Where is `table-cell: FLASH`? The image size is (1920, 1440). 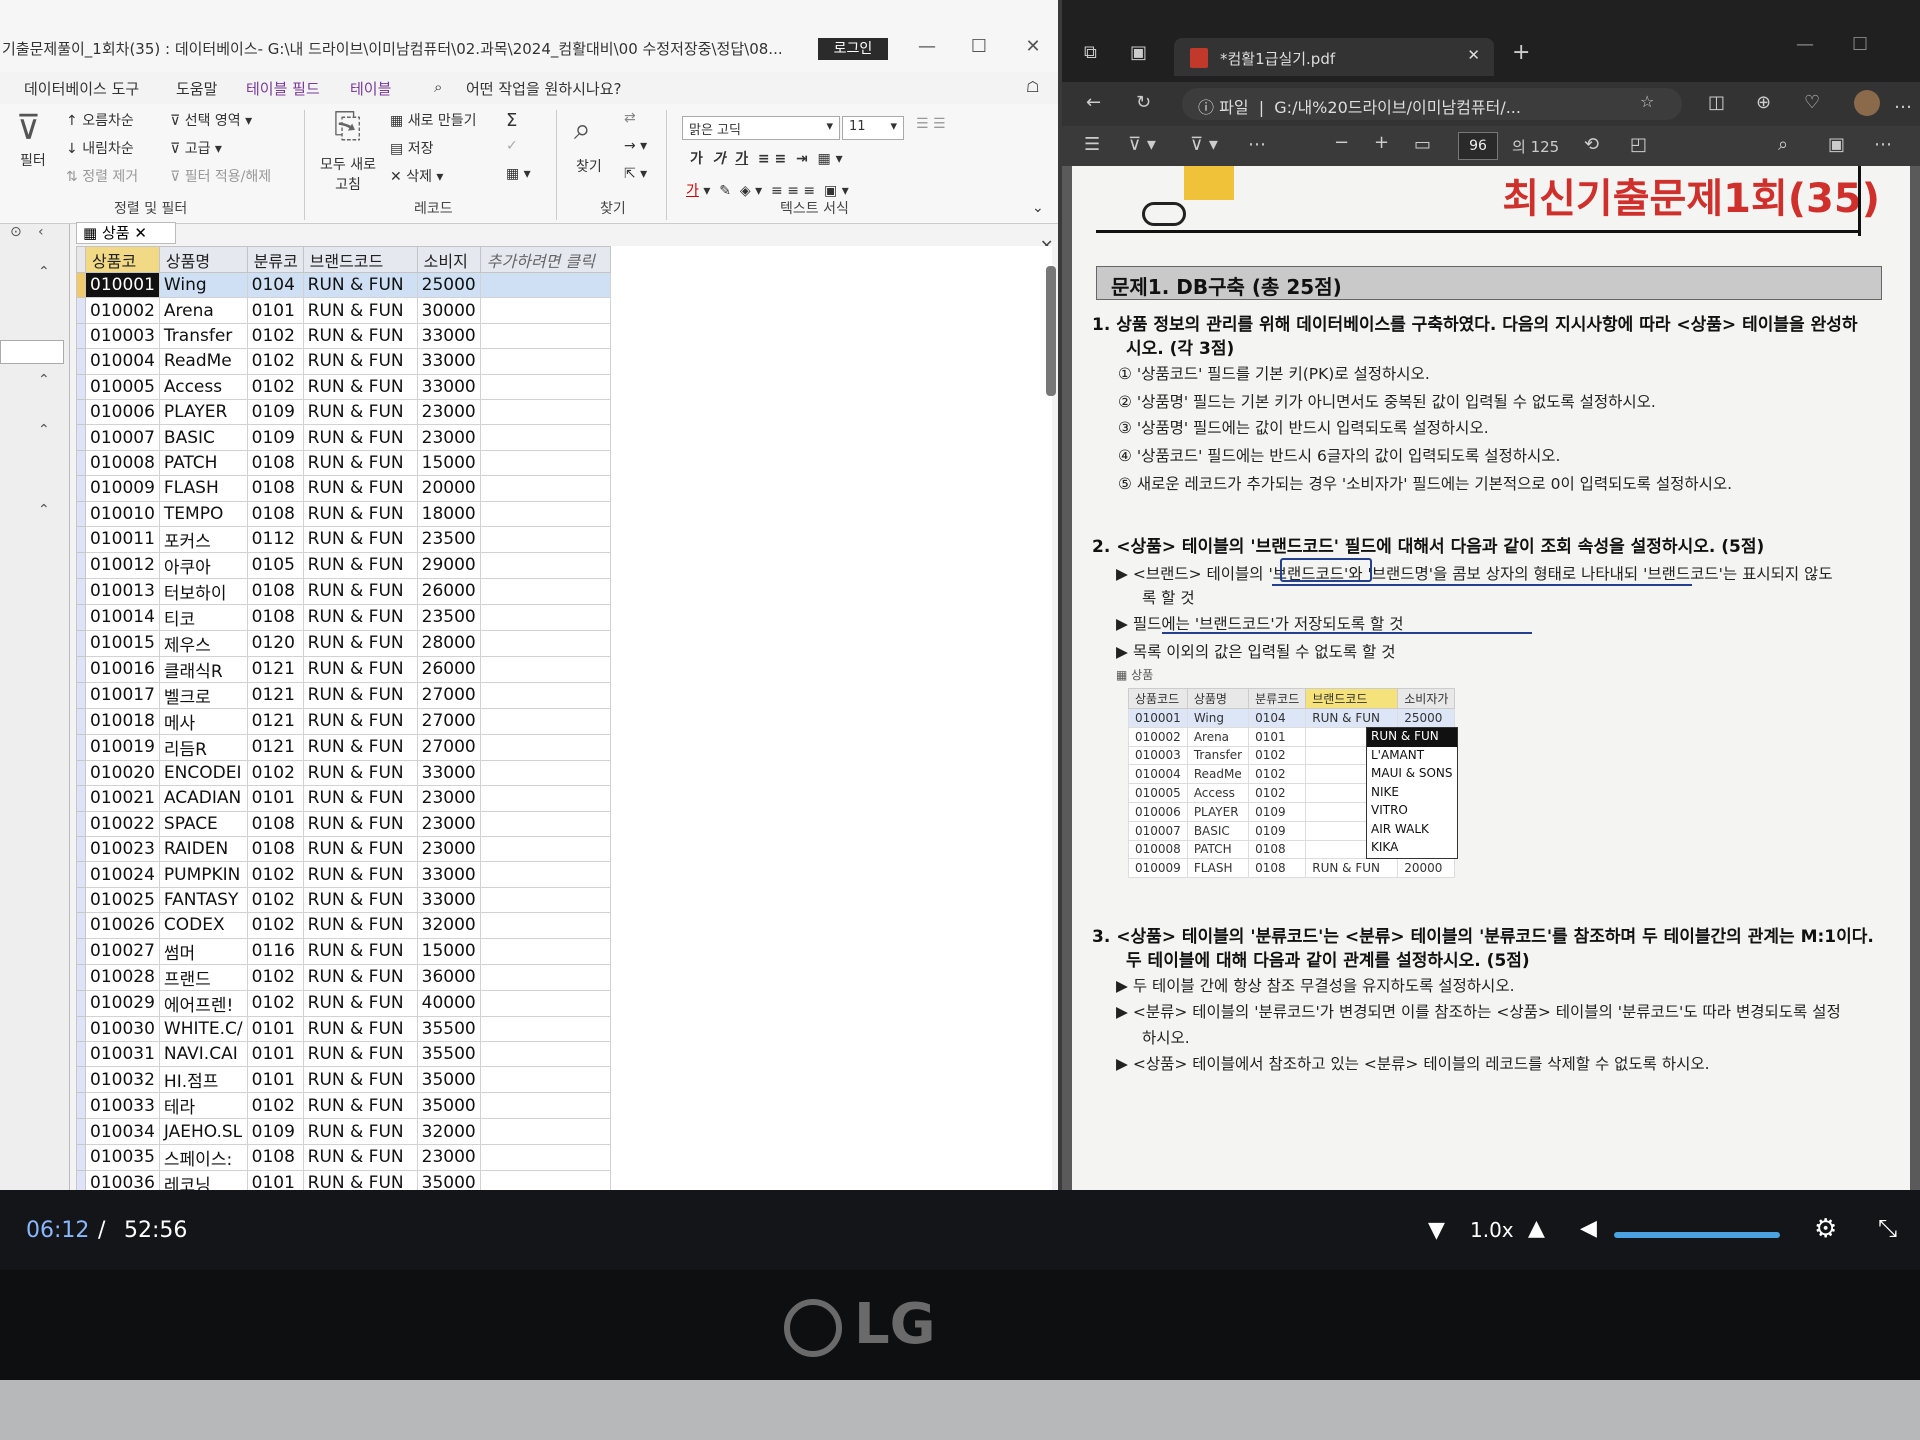 table-cell: FLASH is located at coordinates (203, 488).